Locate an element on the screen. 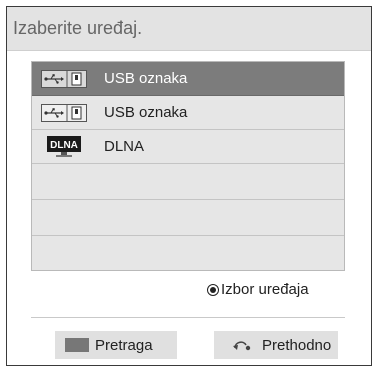  search-button: Pretraga is located at coordinates (116, 345).